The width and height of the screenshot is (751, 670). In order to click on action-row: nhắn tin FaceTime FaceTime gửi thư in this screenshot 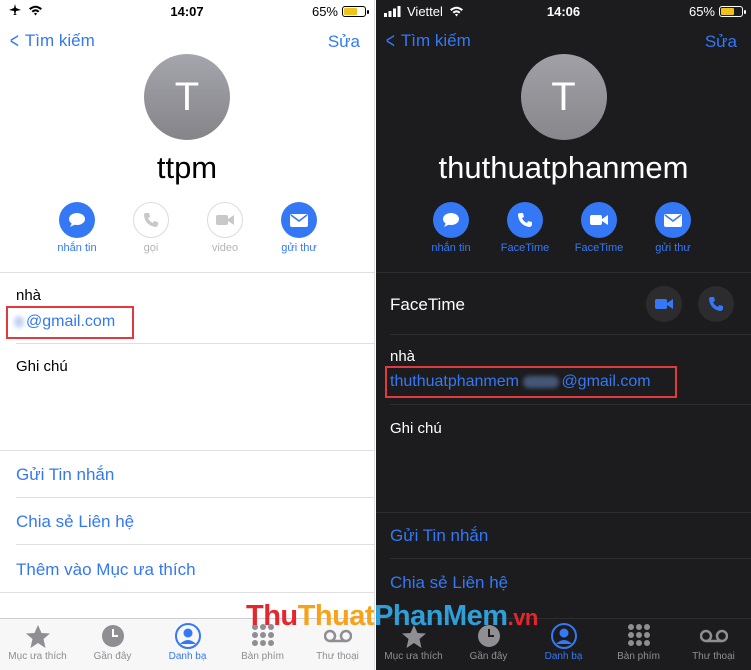, I will do `click(563, 232)`.